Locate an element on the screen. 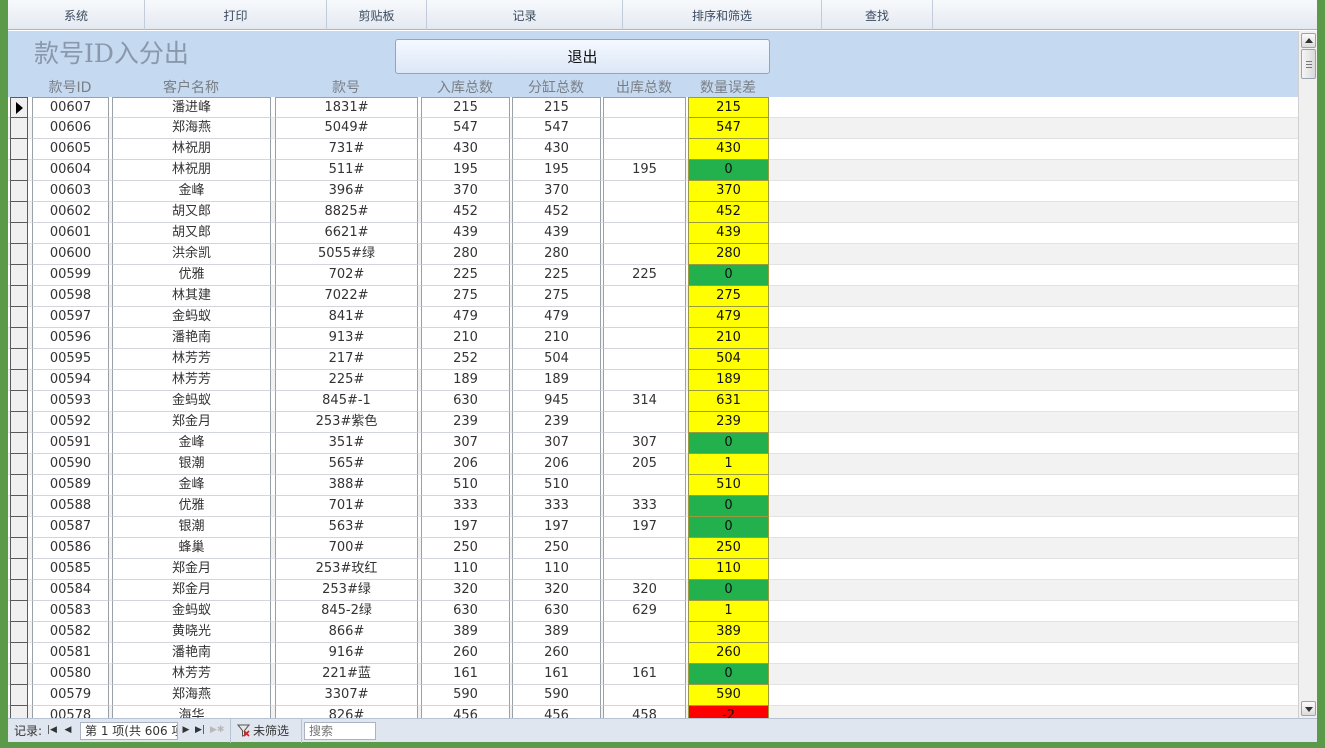 The width and height of the screenshot is (1325, 748). cell-in-total: 195 is located at coordinates (465, 170).